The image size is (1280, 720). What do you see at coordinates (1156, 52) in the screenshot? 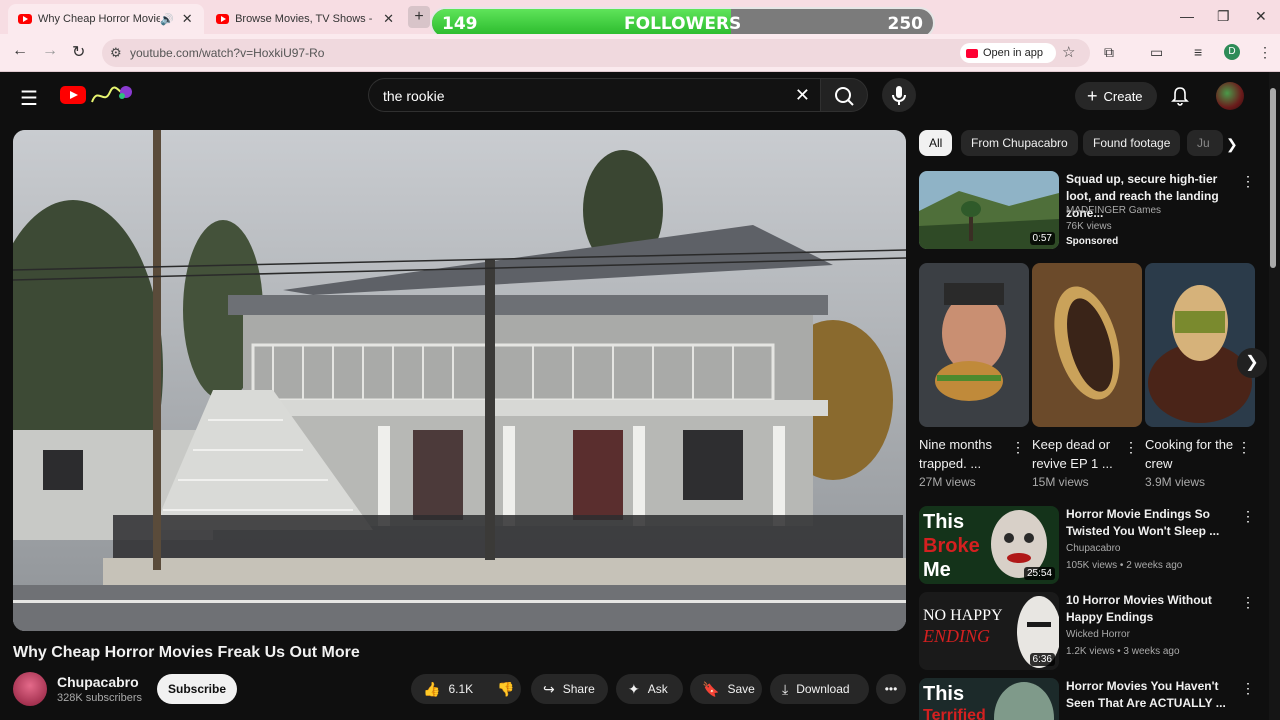
I see `cast-icon: ▭` at bounding box center [1156, 52].